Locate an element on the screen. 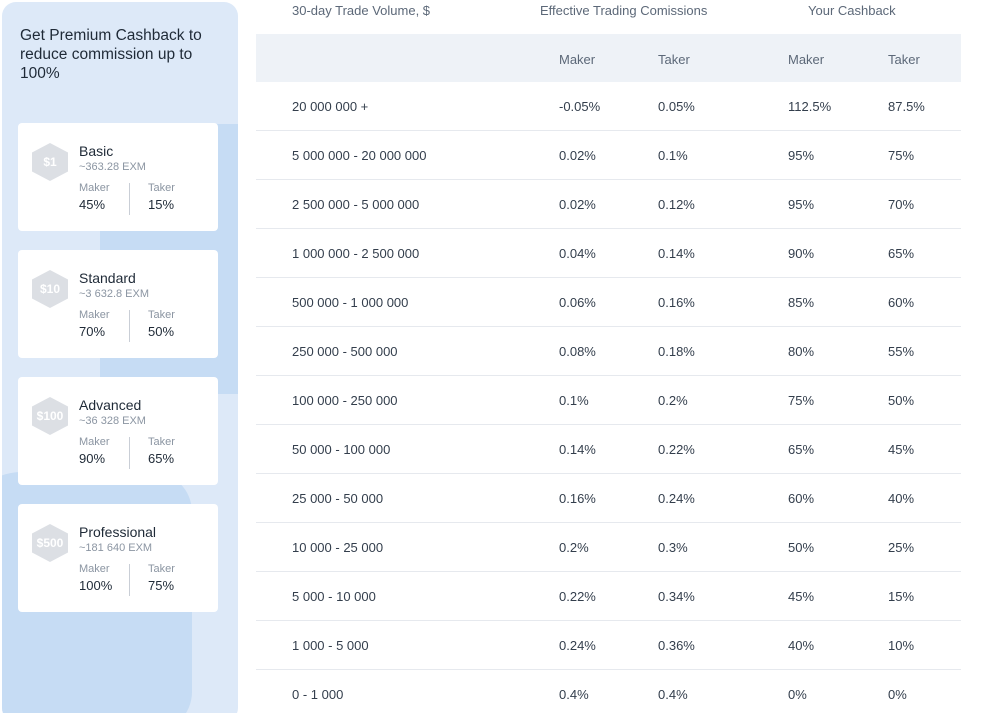 This screenshot has width=982, height=713. table-row: 10 000 - 25 000 0.2% 0.3% 50% 25% is located at coordinates (608, 547).